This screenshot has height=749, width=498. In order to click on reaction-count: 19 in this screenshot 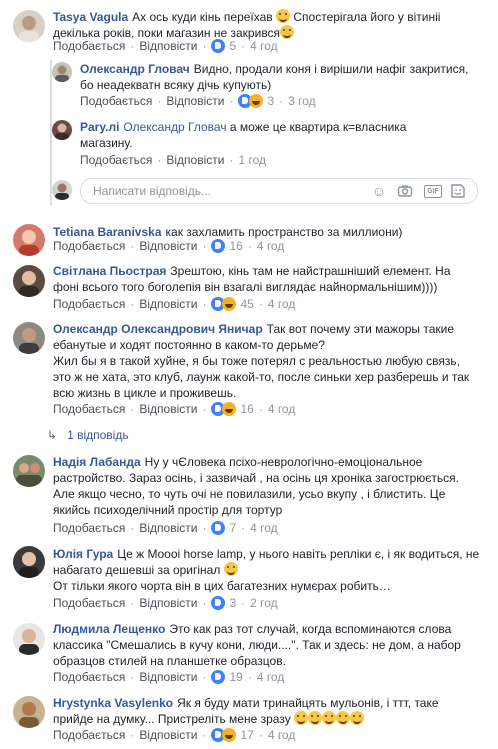, I will do `click(227, 677)`.